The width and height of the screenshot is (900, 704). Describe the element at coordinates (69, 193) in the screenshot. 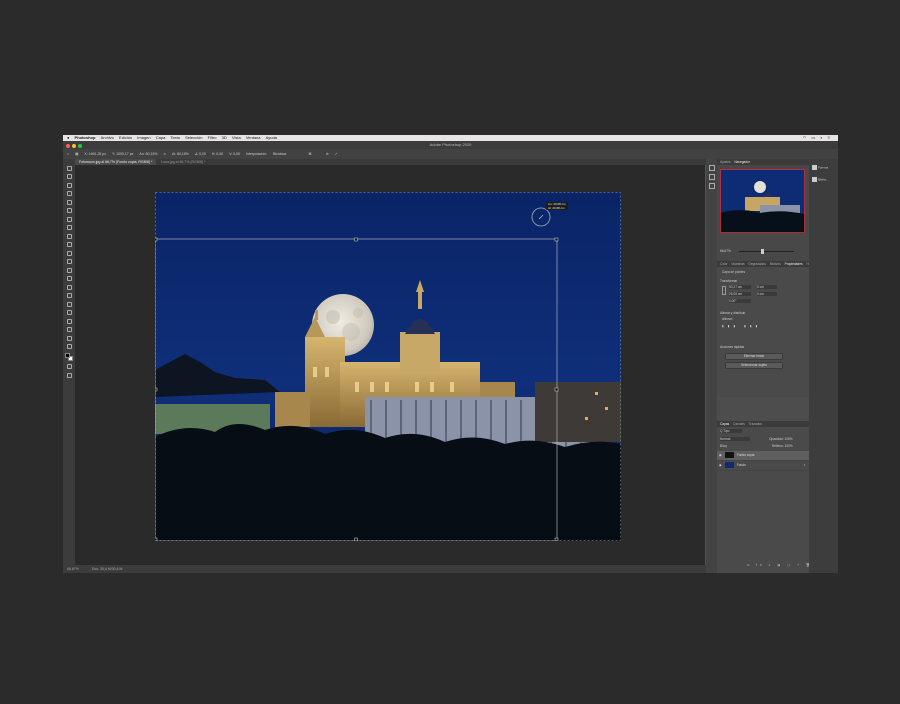

I see `quick-select-tool-icon` at that location.